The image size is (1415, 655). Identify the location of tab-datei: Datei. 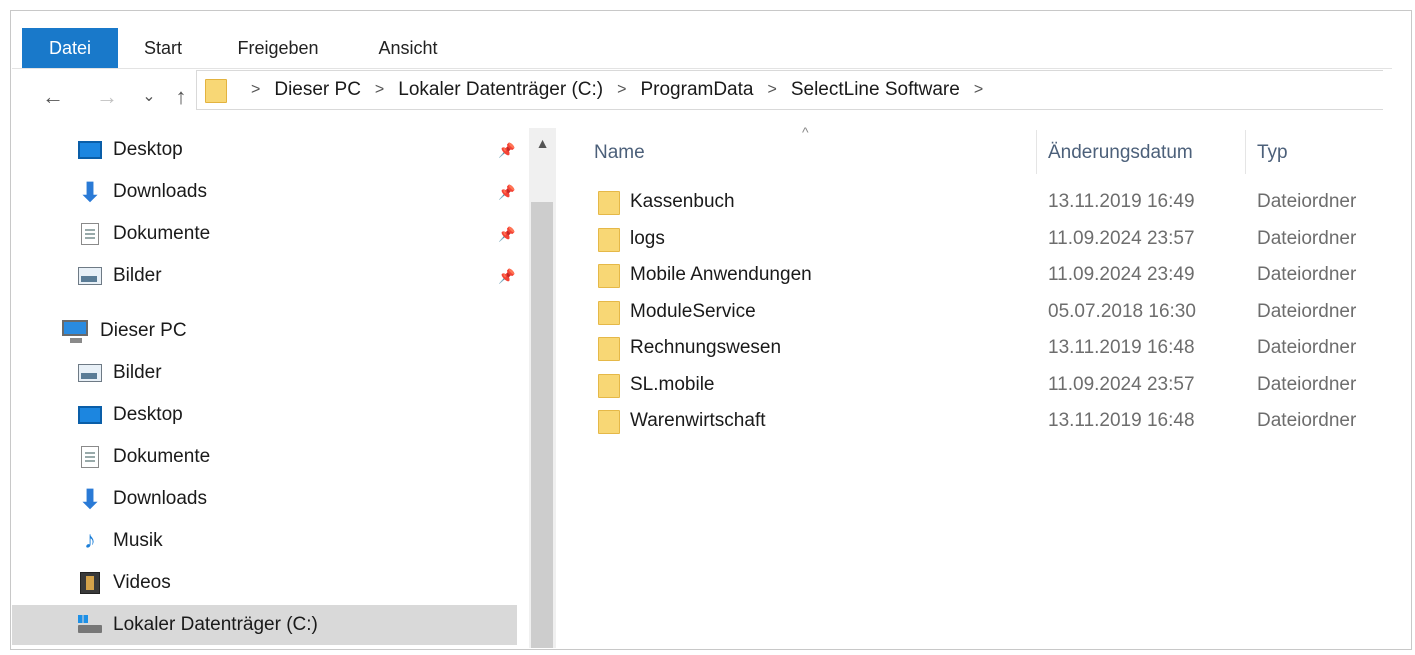
(70, 48).